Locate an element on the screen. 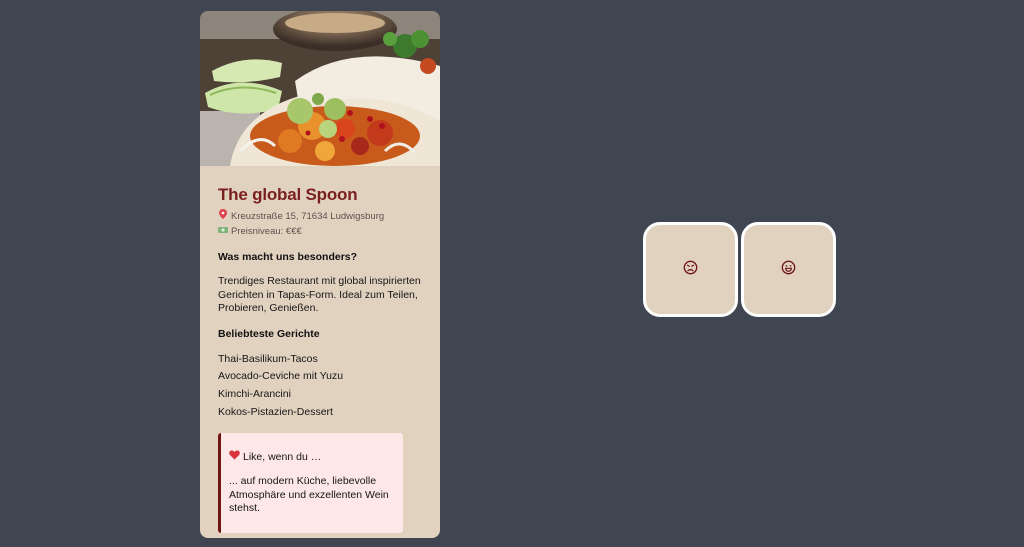  sad-face-icon is located at coordinates (690, 270).